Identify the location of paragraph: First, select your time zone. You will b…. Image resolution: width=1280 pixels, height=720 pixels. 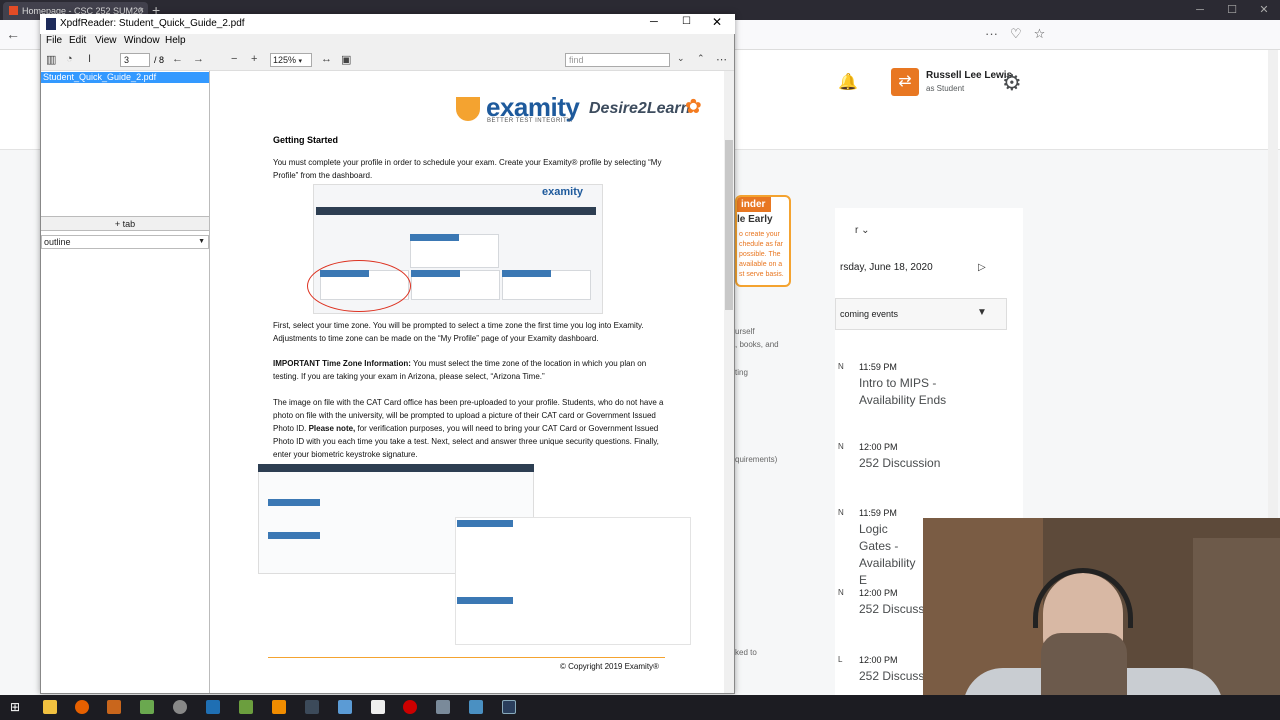
(458, 332).